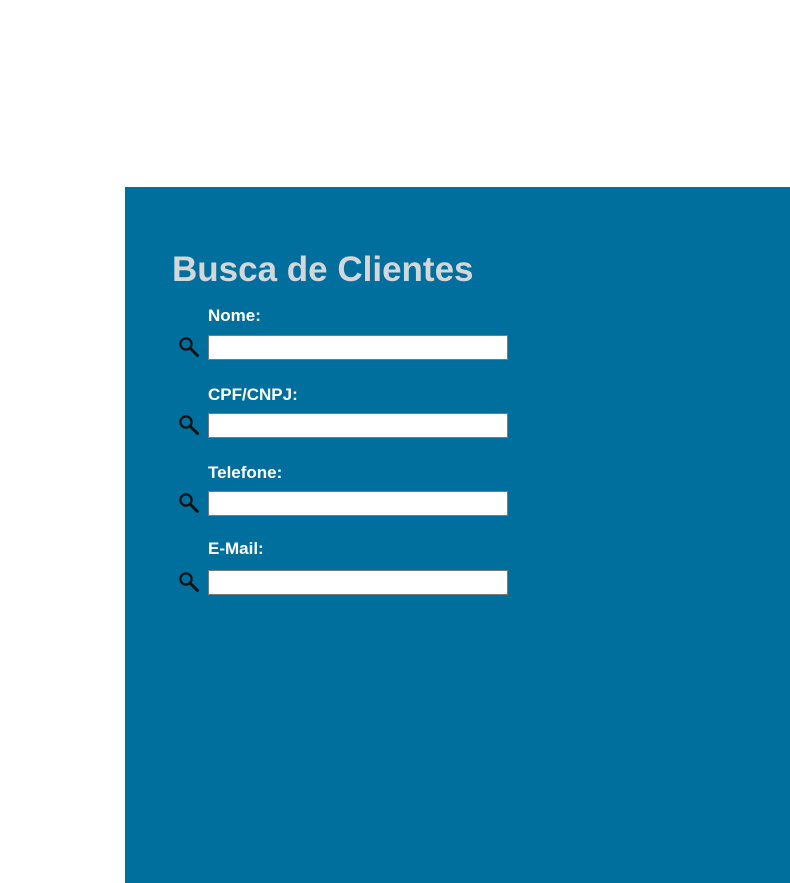 The width and height of the screenshot is (790, 883). Describe the element at coordinates (253, 394) in the screenshot. I see `cpf-cnpj-label: CPF/CNPJ:` at that location.